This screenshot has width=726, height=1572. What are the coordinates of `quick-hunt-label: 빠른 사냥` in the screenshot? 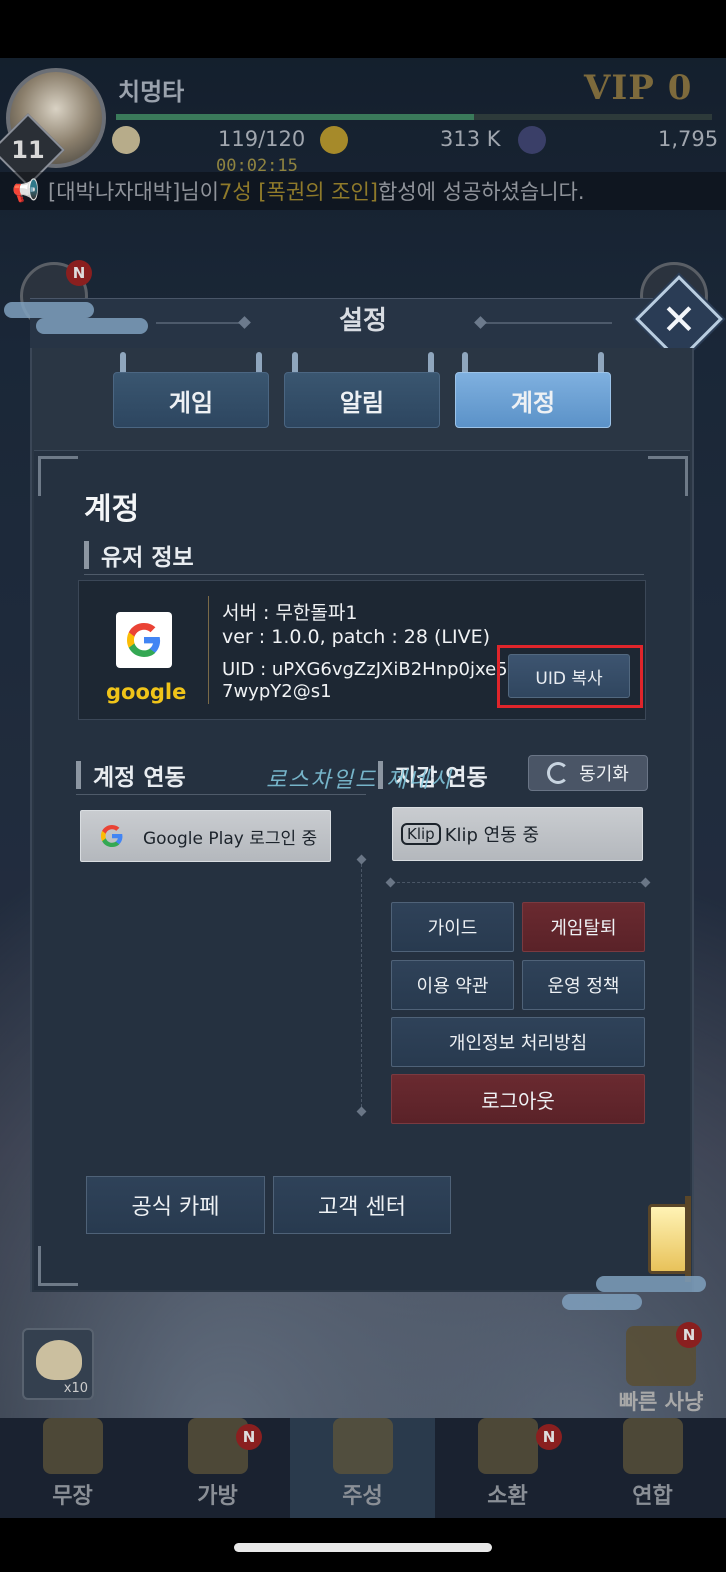 It's located at (661, 1402).